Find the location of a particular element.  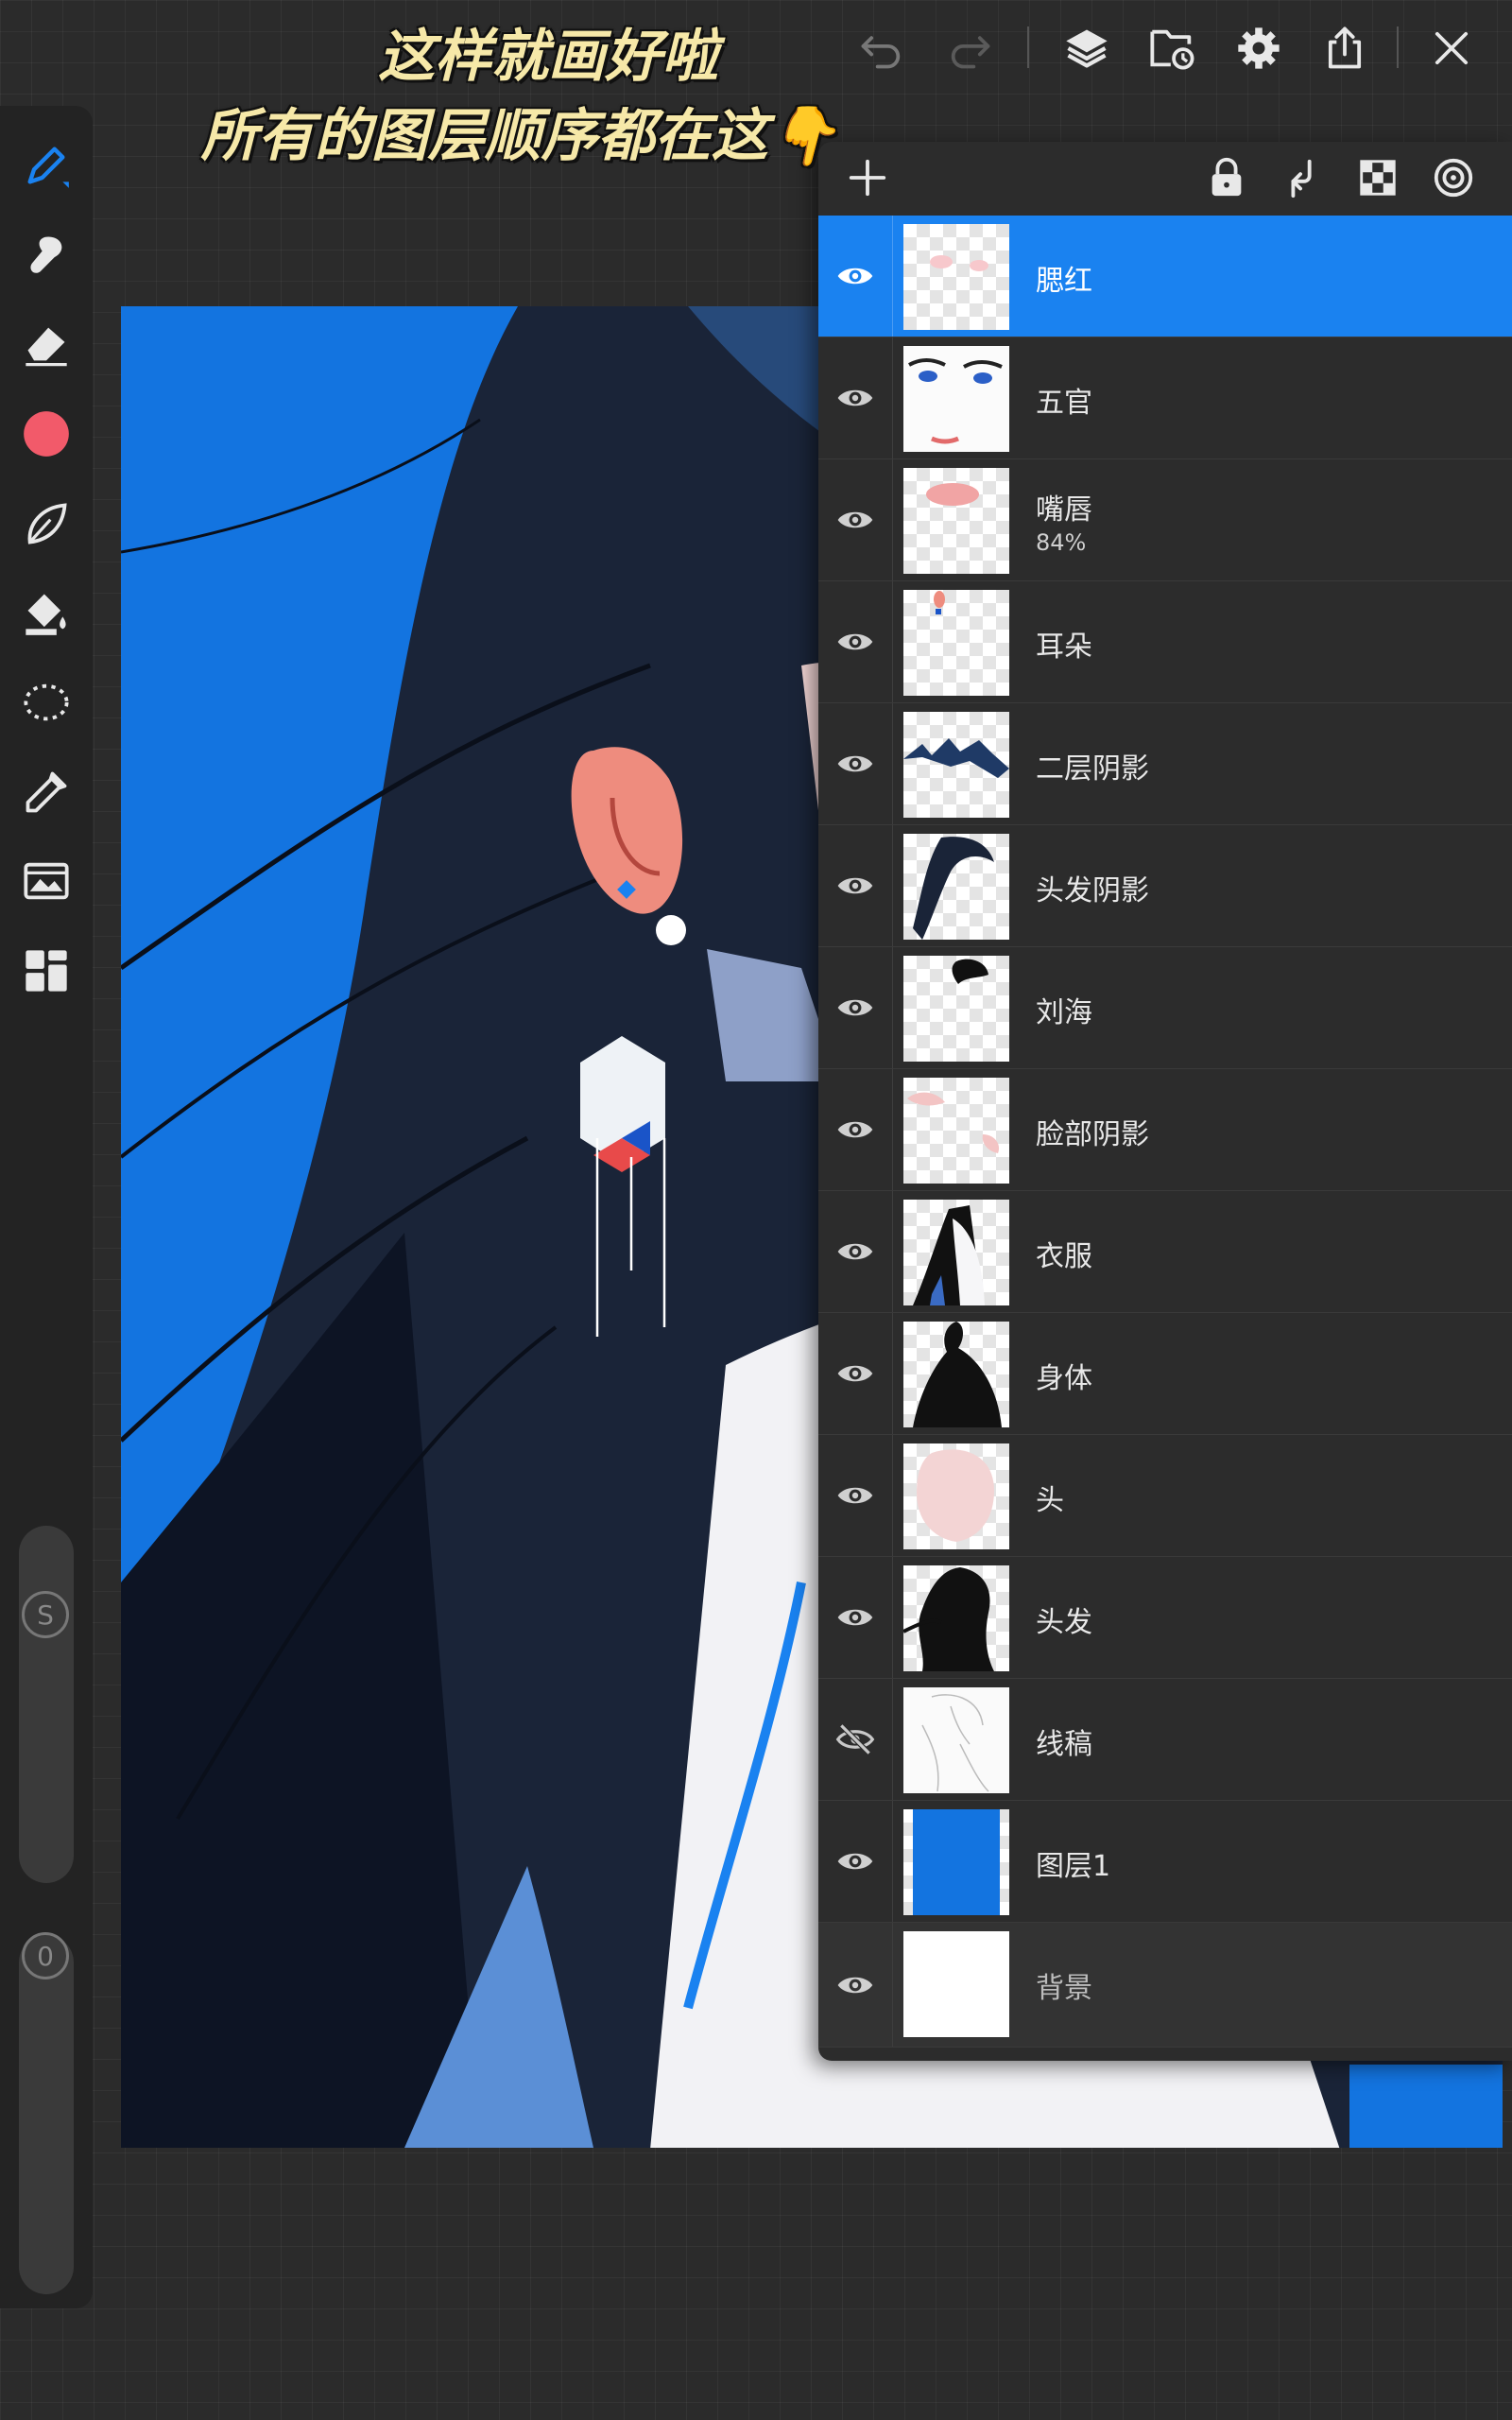

caption-line-1: 这样就画好啦 is located at coordinates (548, 57).